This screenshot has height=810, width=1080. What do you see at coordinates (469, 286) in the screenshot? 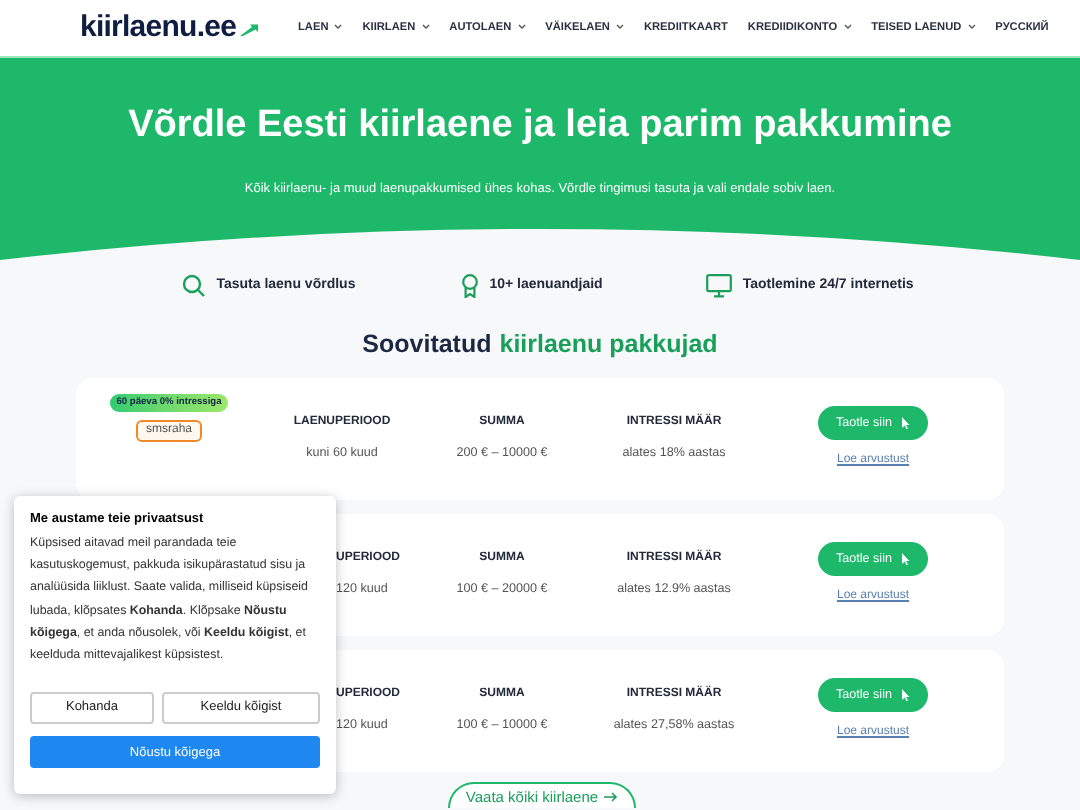
I see `award-icon` at bounding box center [469, 286].